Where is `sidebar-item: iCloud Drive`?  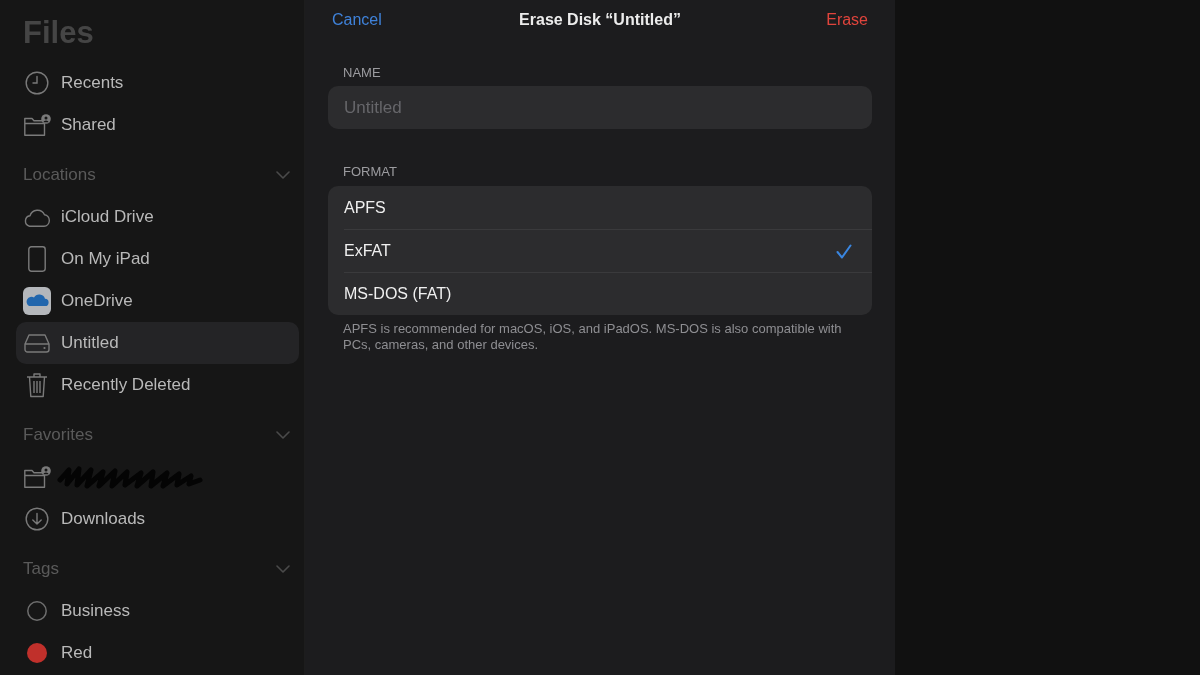
sidebar-item: iCloud Drive is located at coordinates (157, 217).